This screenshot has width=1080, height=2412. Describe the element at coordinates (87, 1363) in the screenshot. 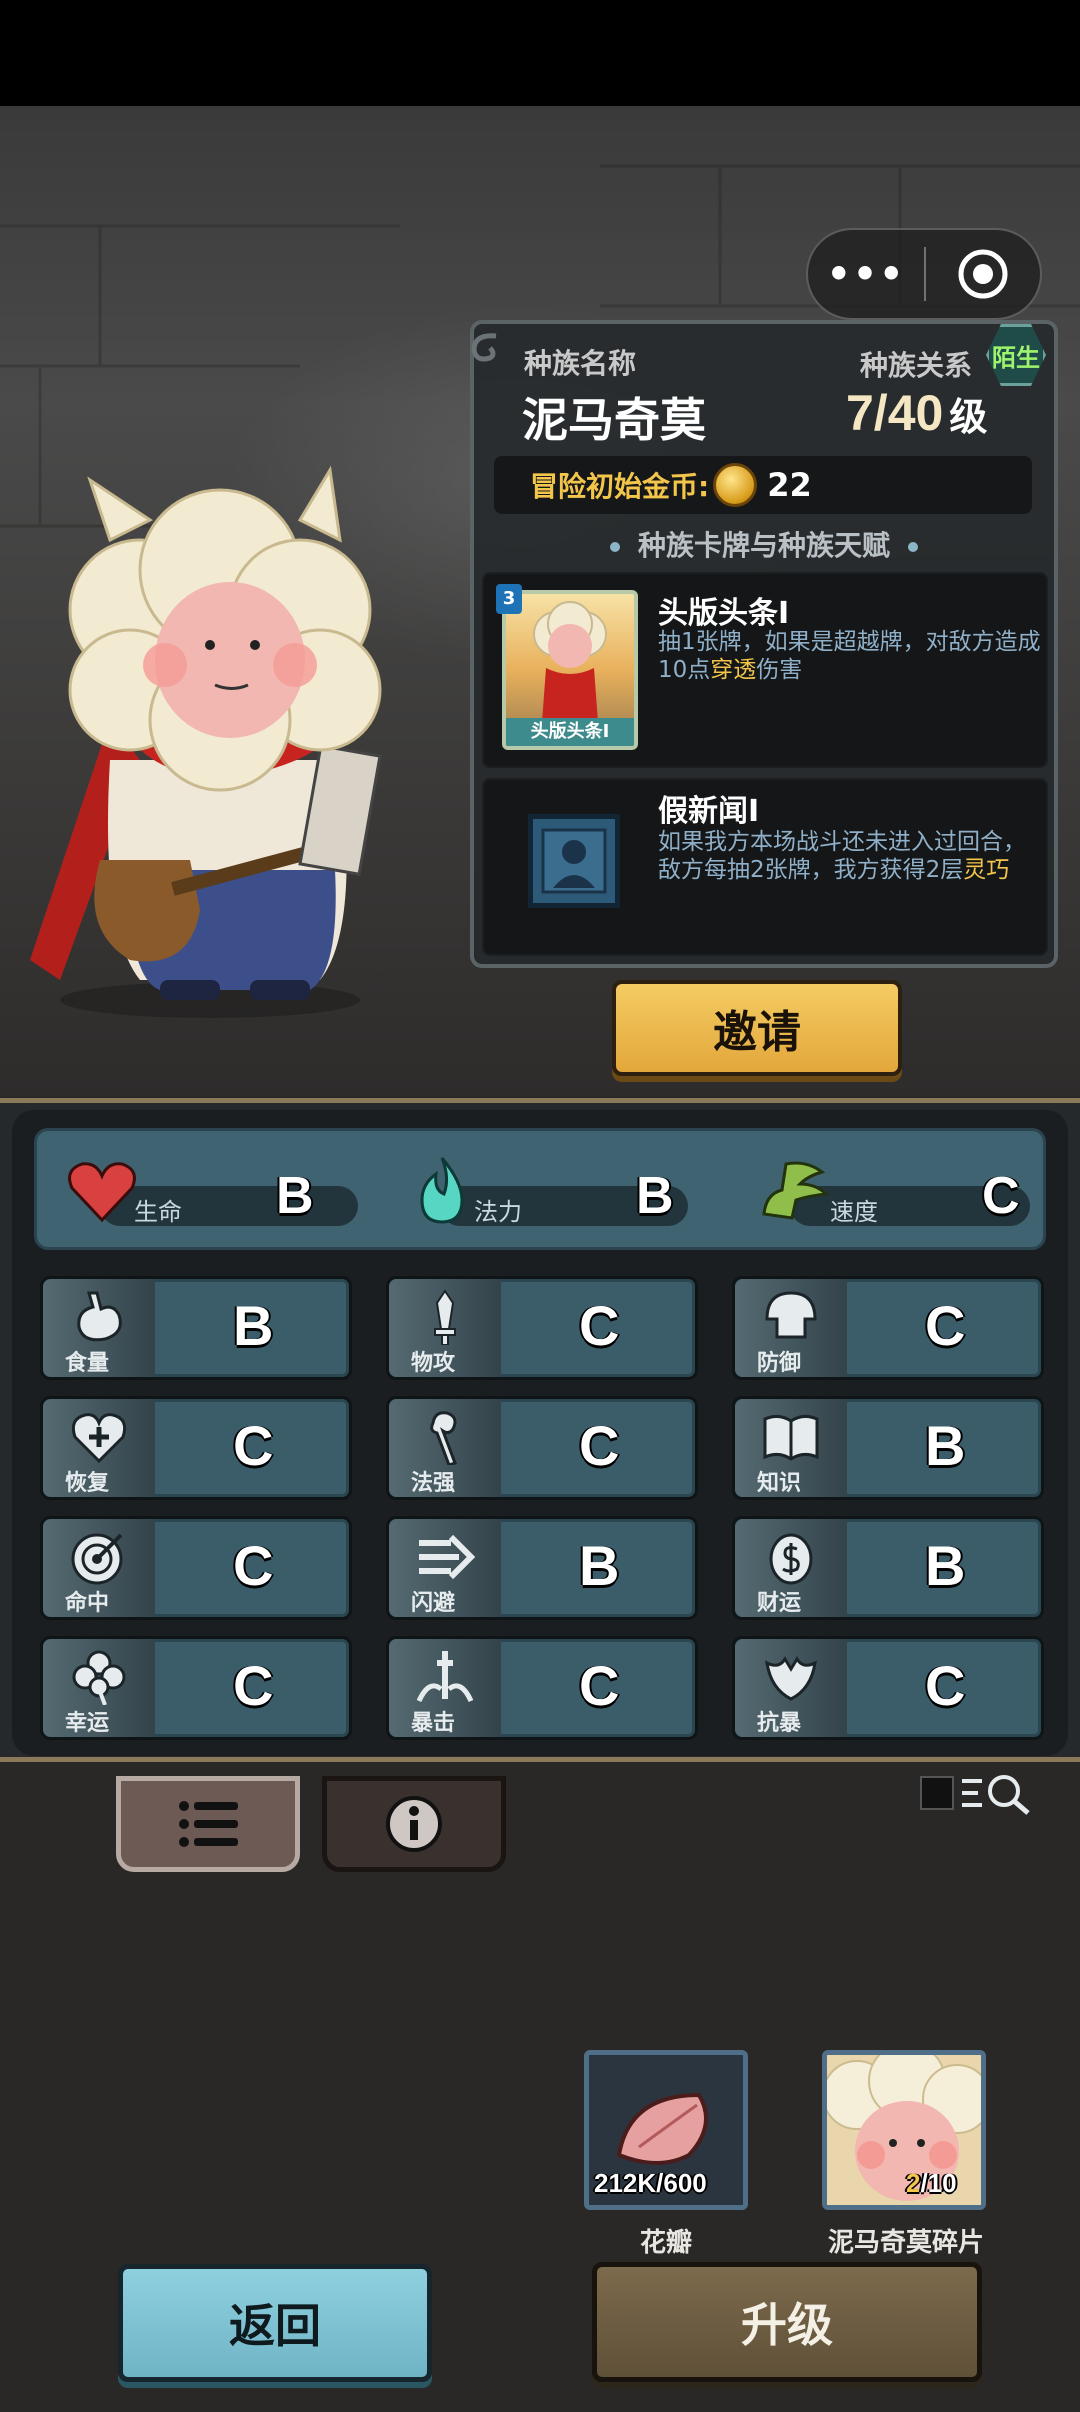

I see `stat-label: 食量` at that location.